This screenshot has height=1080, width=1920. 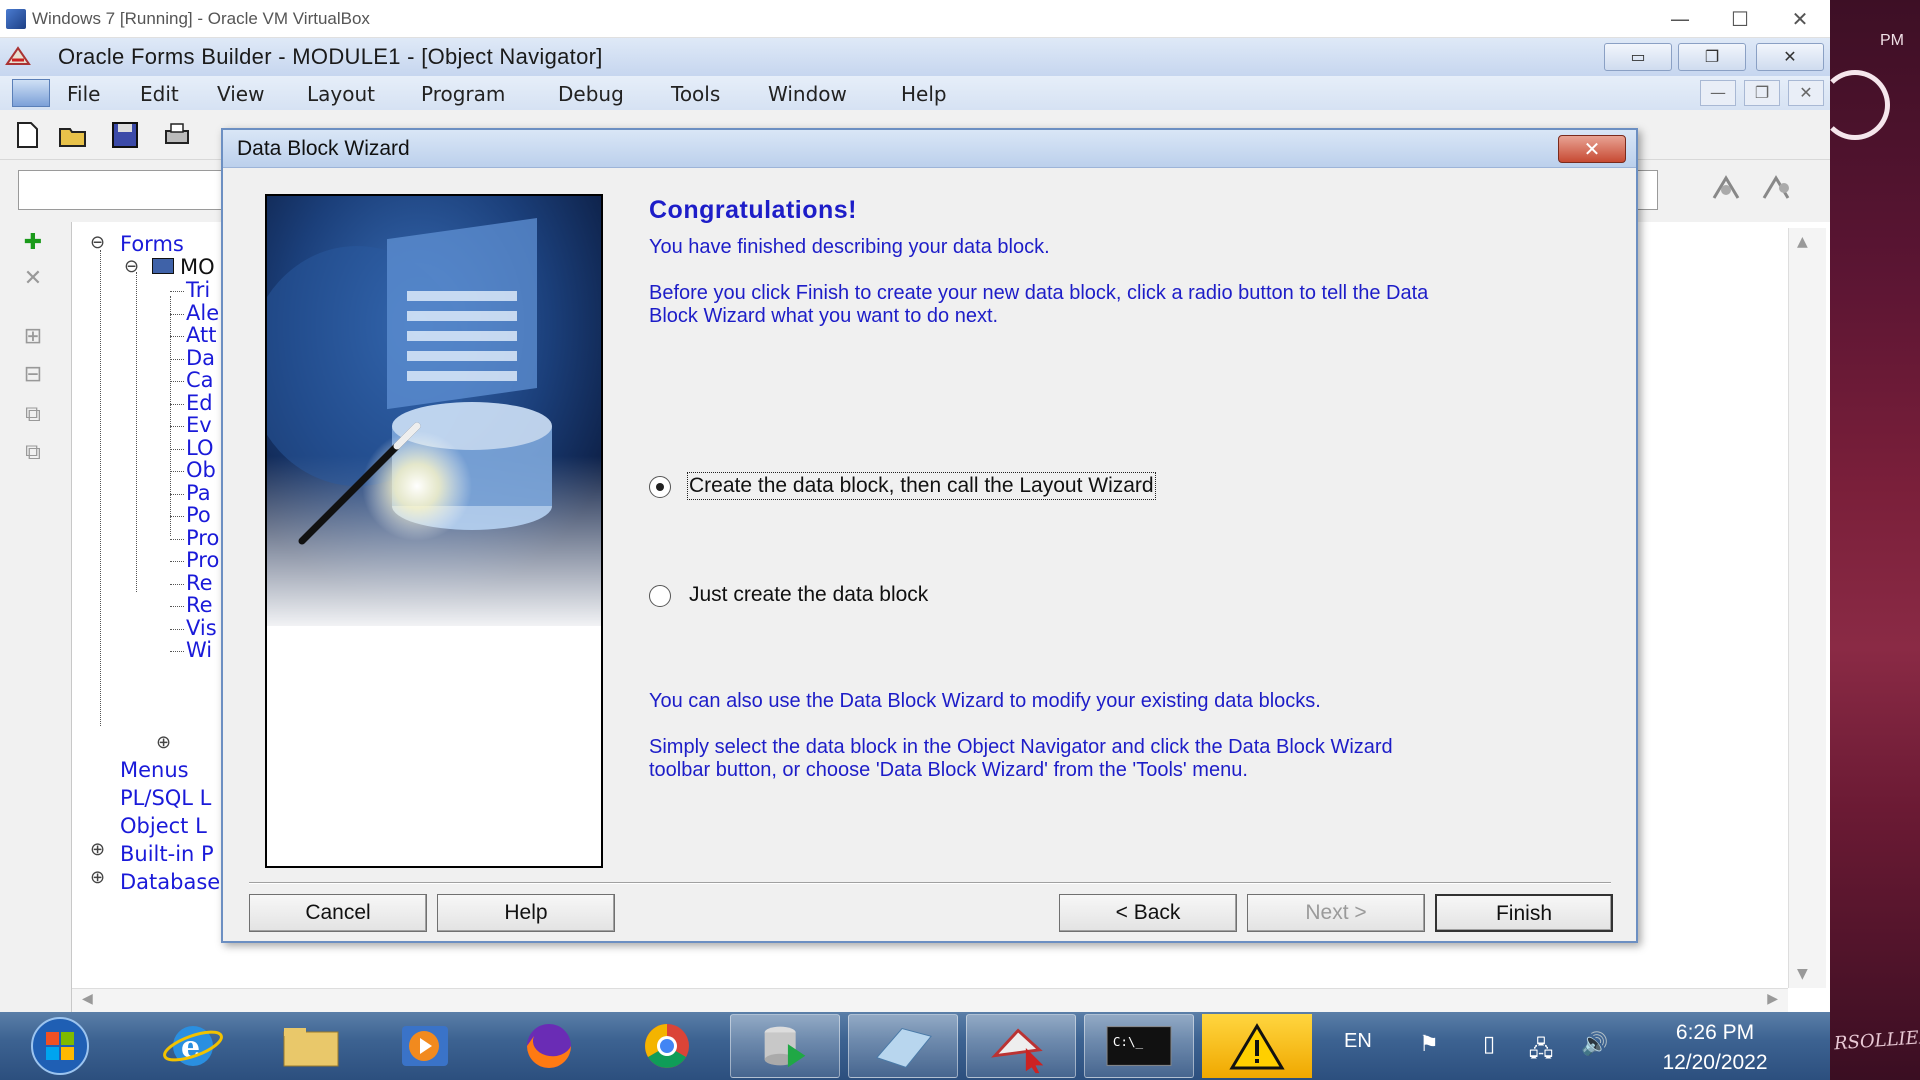 I want to click on action-center-flag-icon: ⚑, so click(x=1429, y=1046).